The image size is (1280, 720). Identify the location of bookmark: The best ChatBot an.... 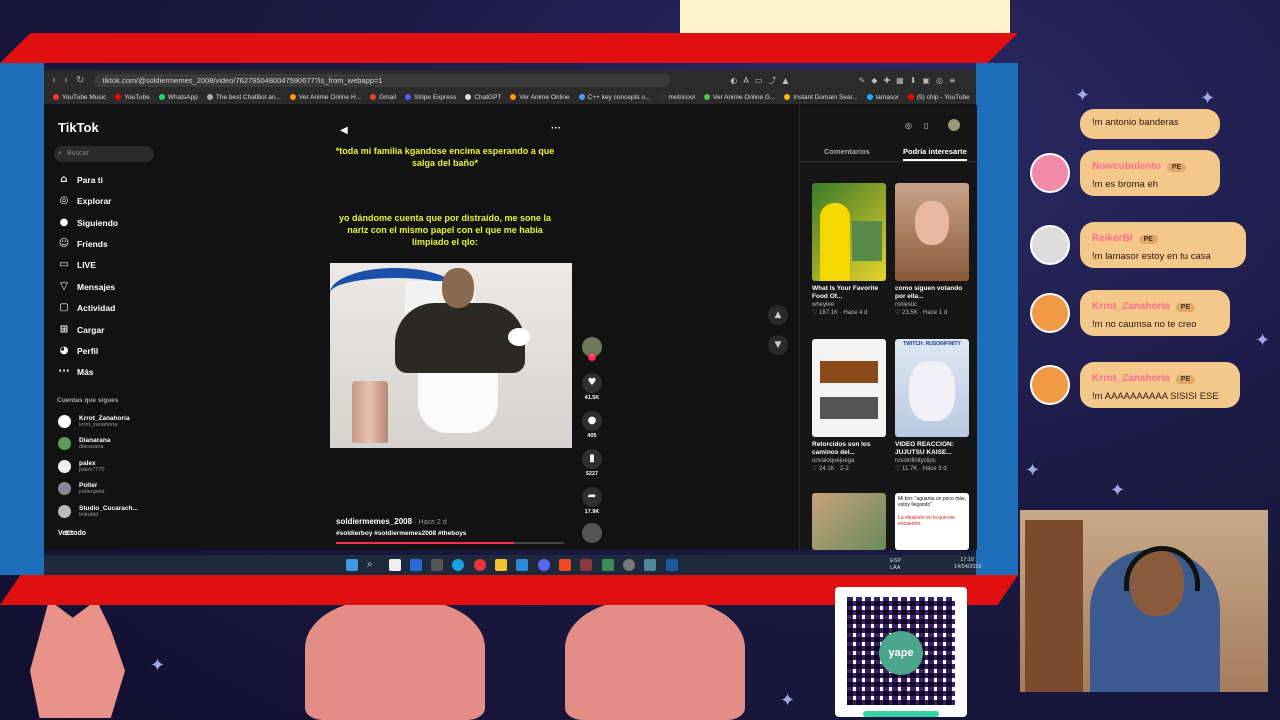
(243, 97).